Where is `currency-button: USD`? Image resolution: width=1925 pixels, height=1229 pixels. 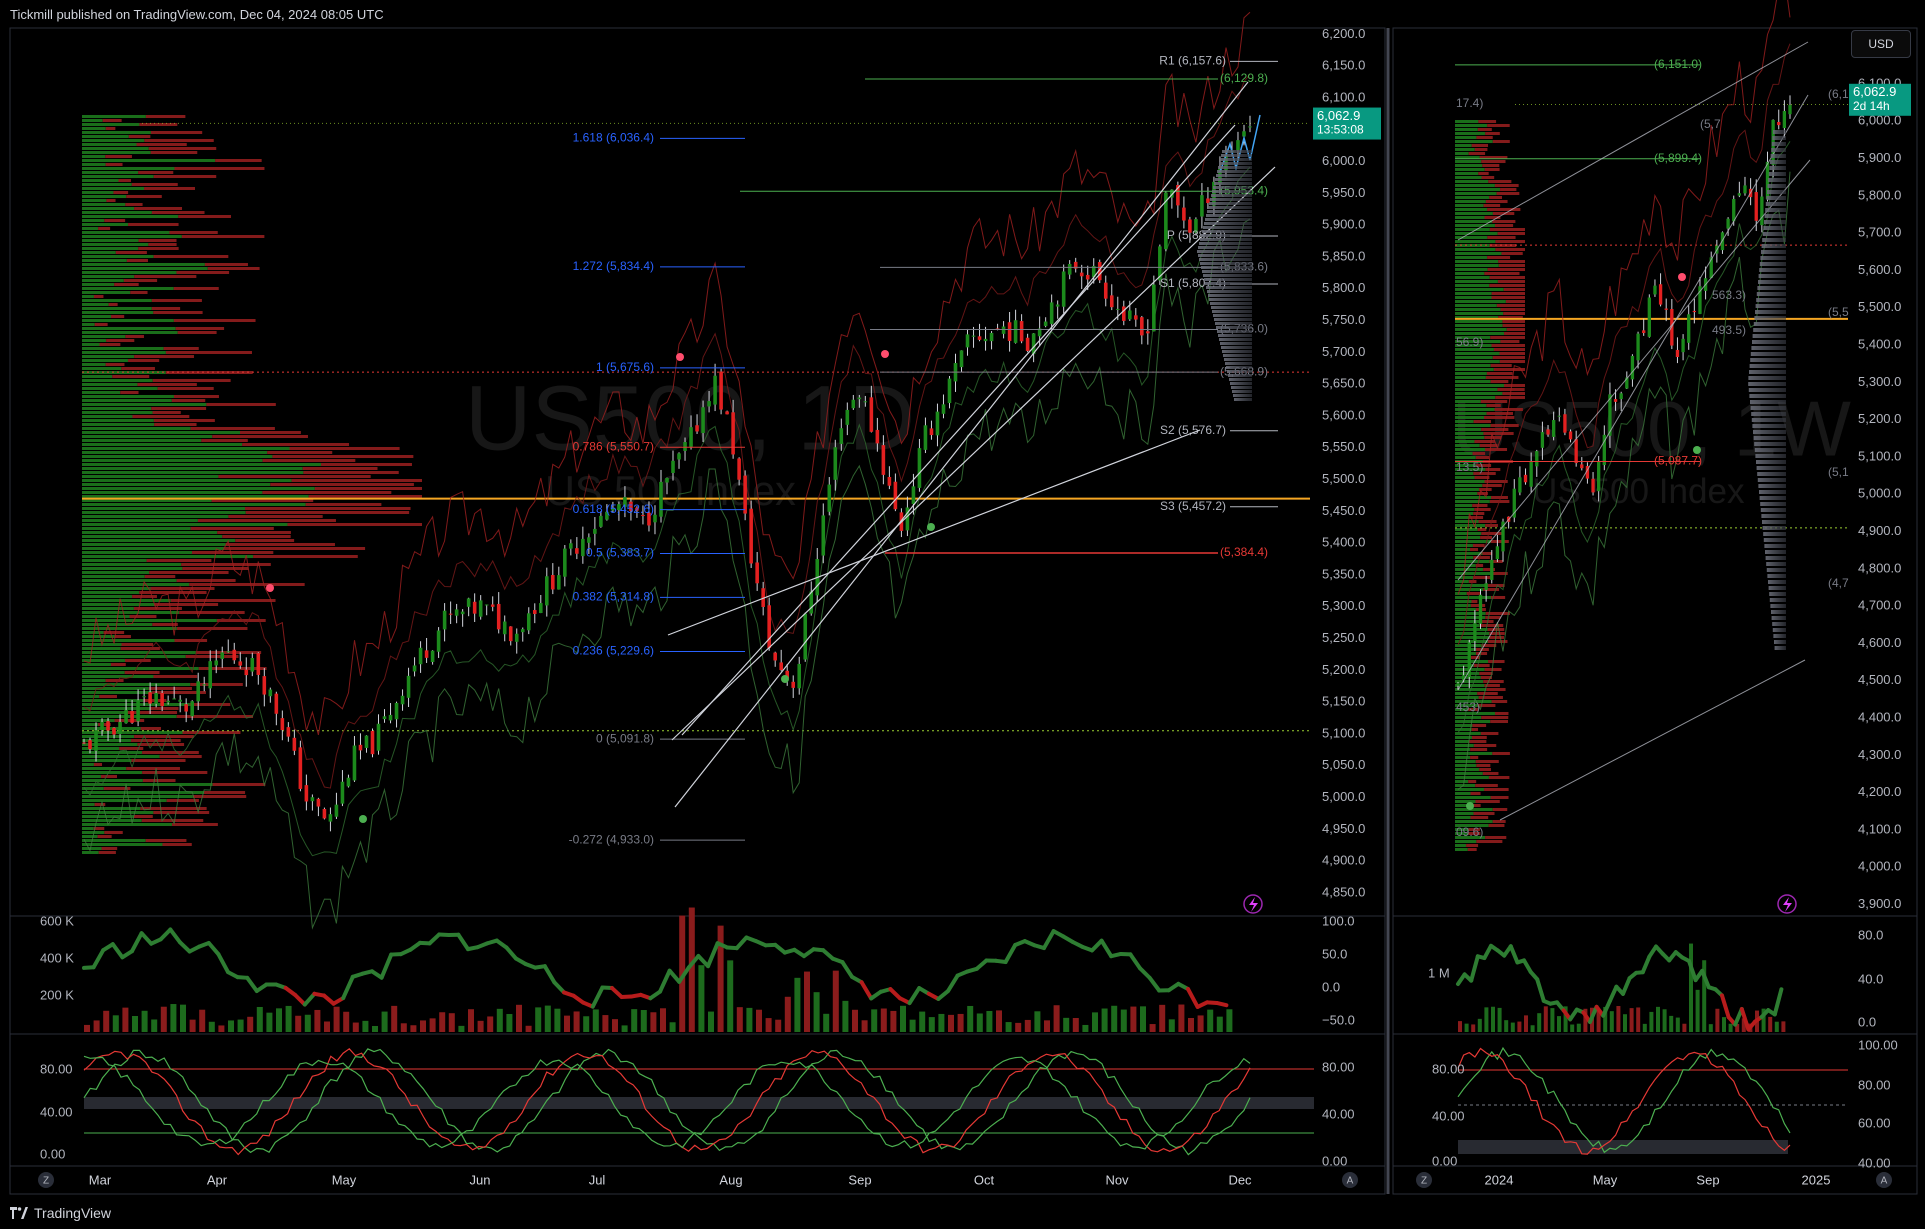 currency-button: USD is located at coordinates (1881, 44).